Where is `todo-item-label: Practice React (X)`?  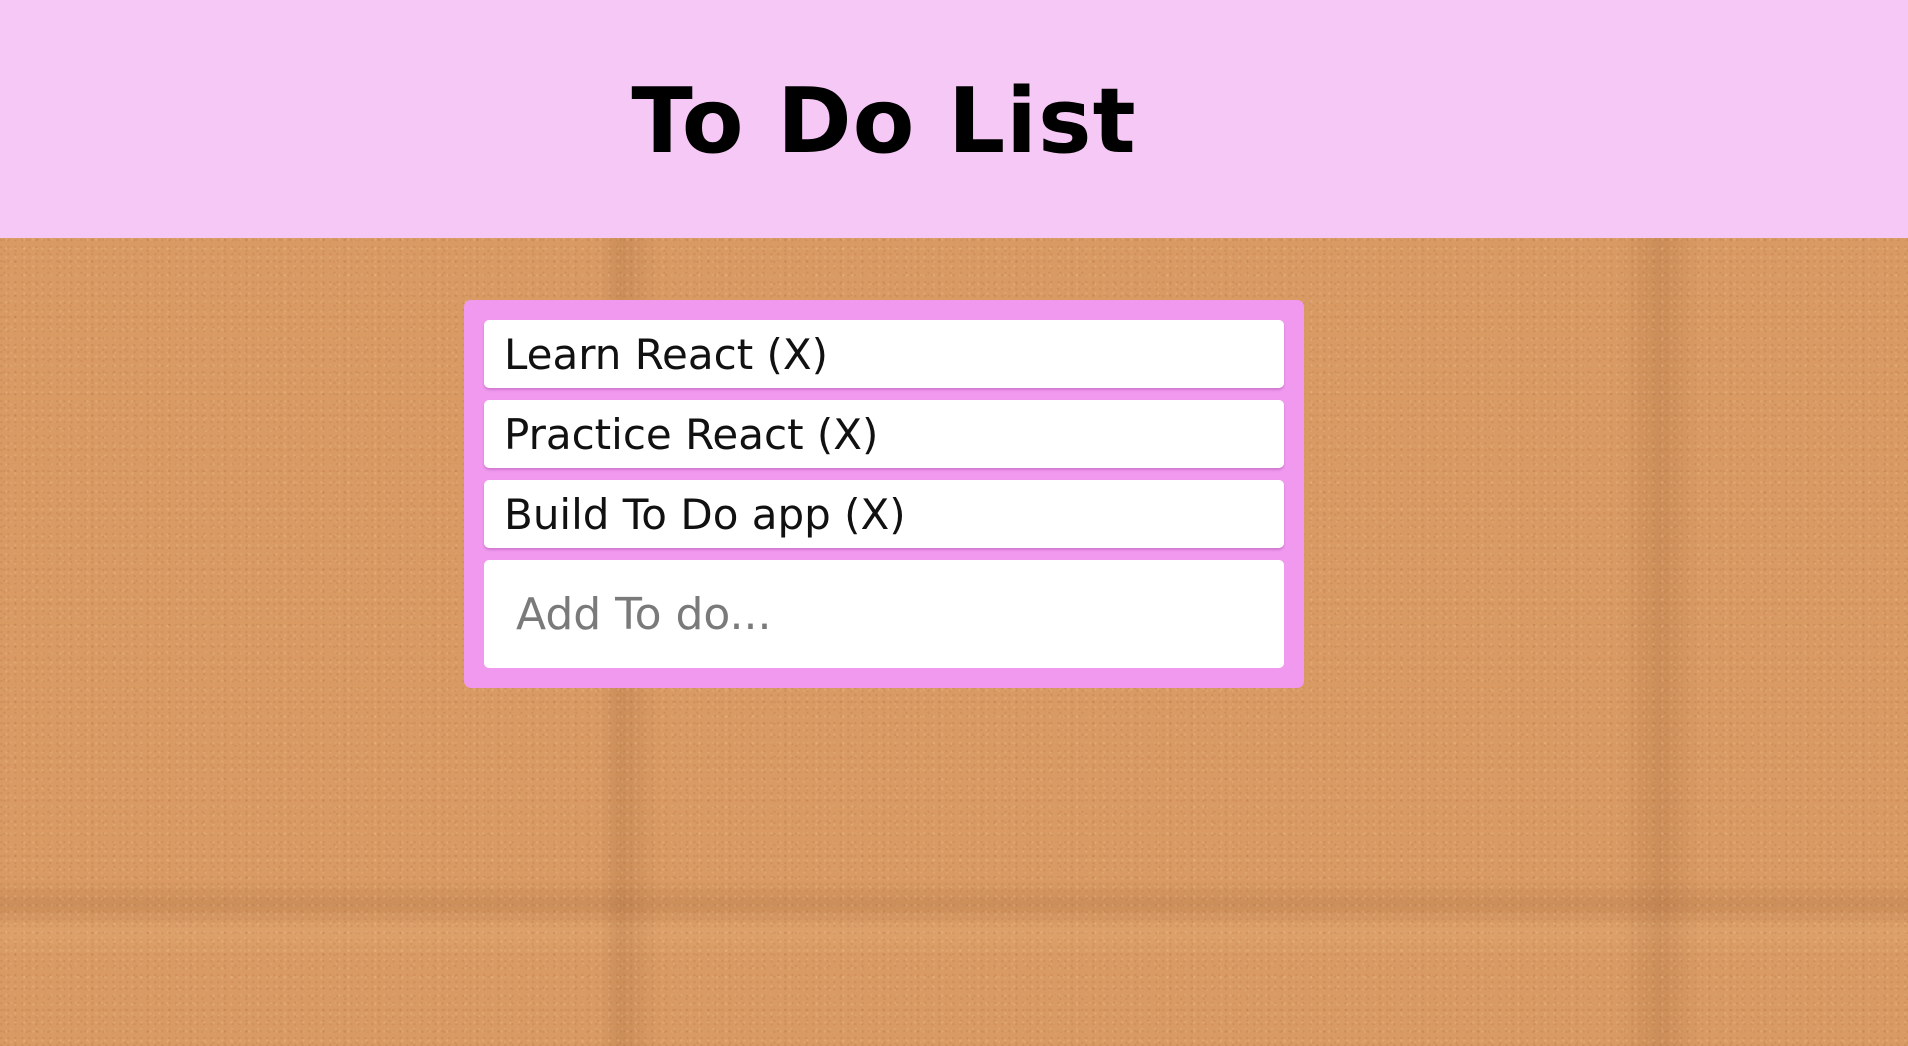 todo-item-label: Practice React (X) is located at coordinates (691, 434).